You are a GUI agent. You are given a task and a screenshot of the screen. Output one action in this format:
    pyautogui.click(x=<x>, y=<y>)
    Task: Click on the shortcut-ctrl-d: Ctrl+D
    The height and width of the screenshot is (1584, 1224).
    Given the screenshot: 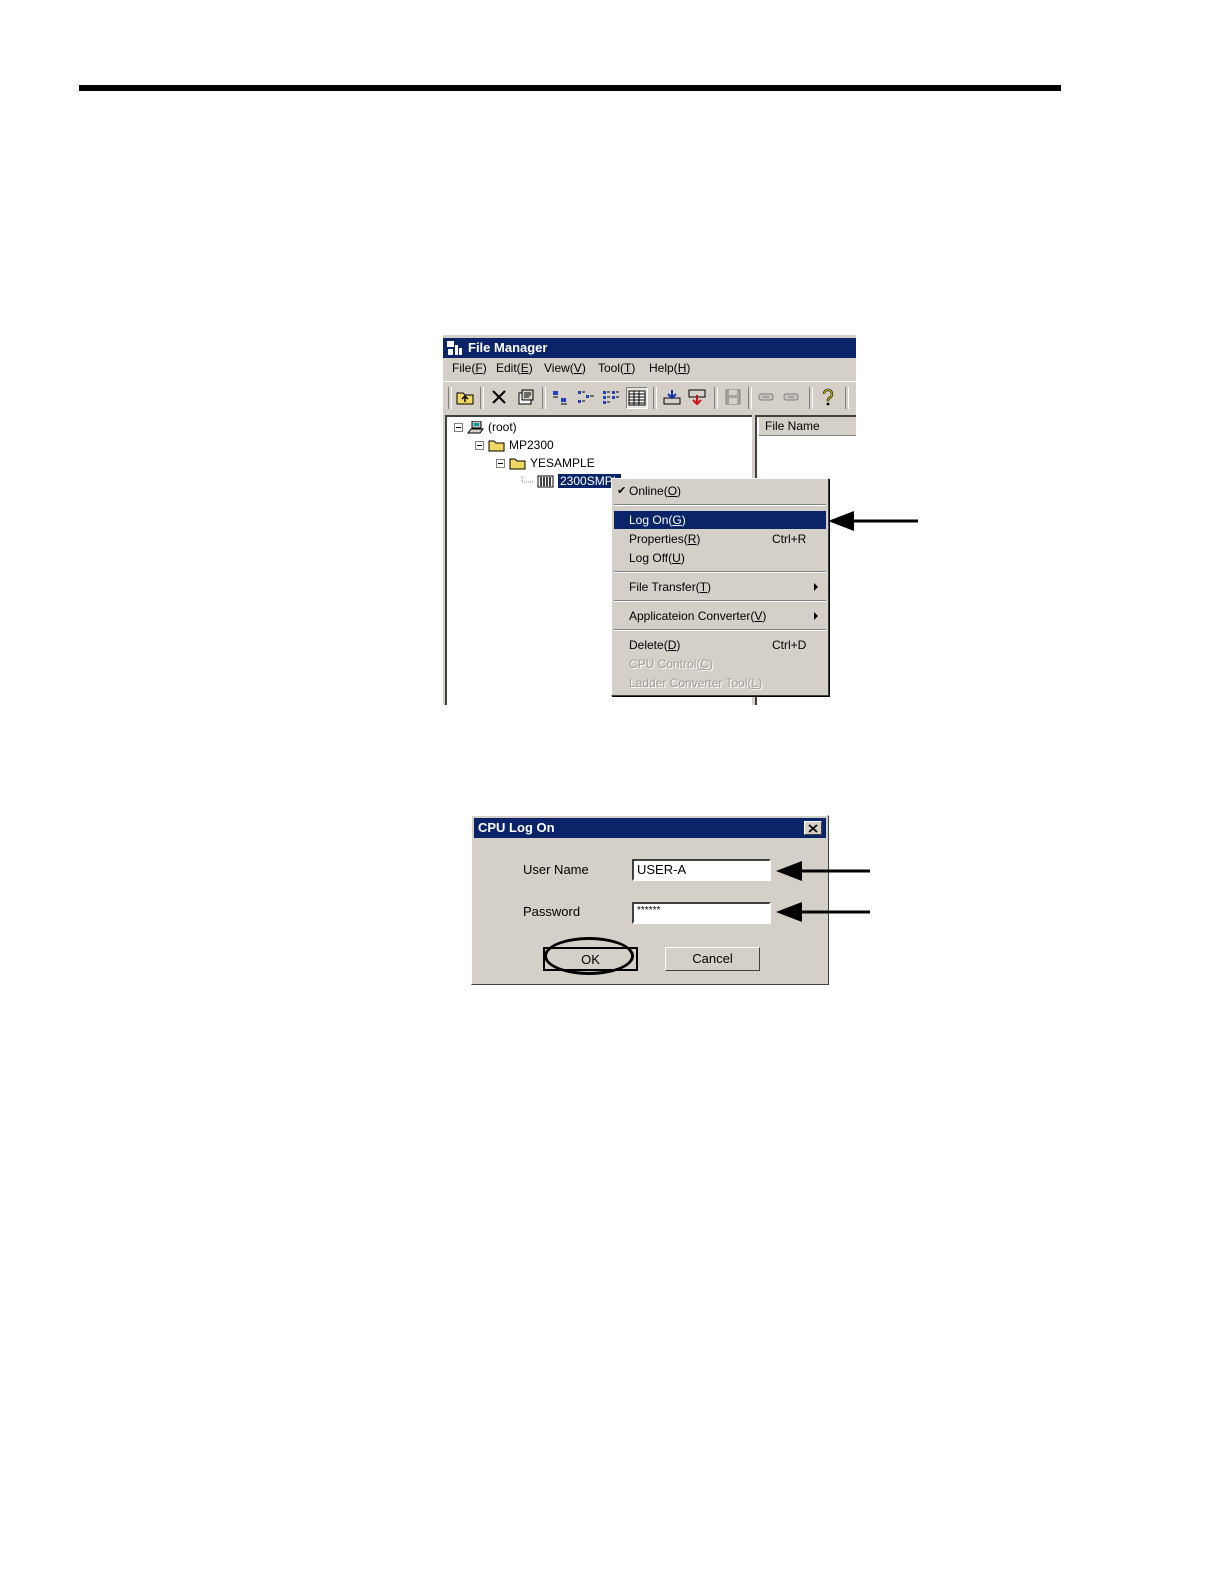 What is the action you would take?
    pyautogui.click(x=789, y=645)
    